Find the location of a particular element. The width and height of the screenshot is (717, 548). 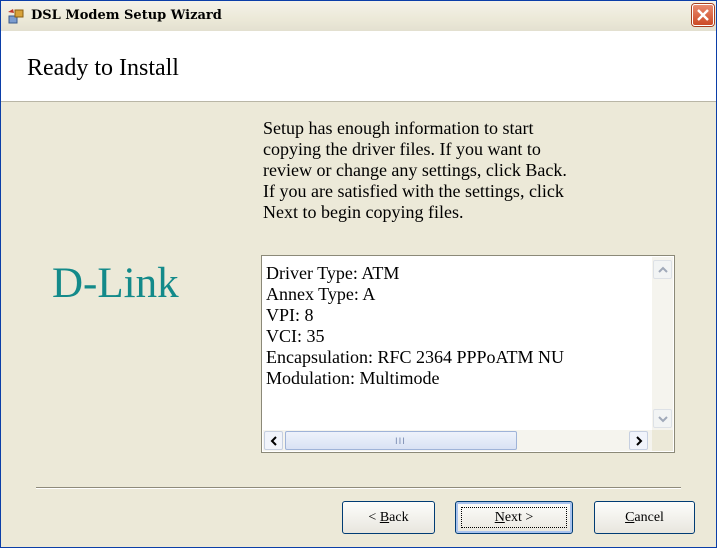

wizard-app-icon is located at coordinates (16, 16).